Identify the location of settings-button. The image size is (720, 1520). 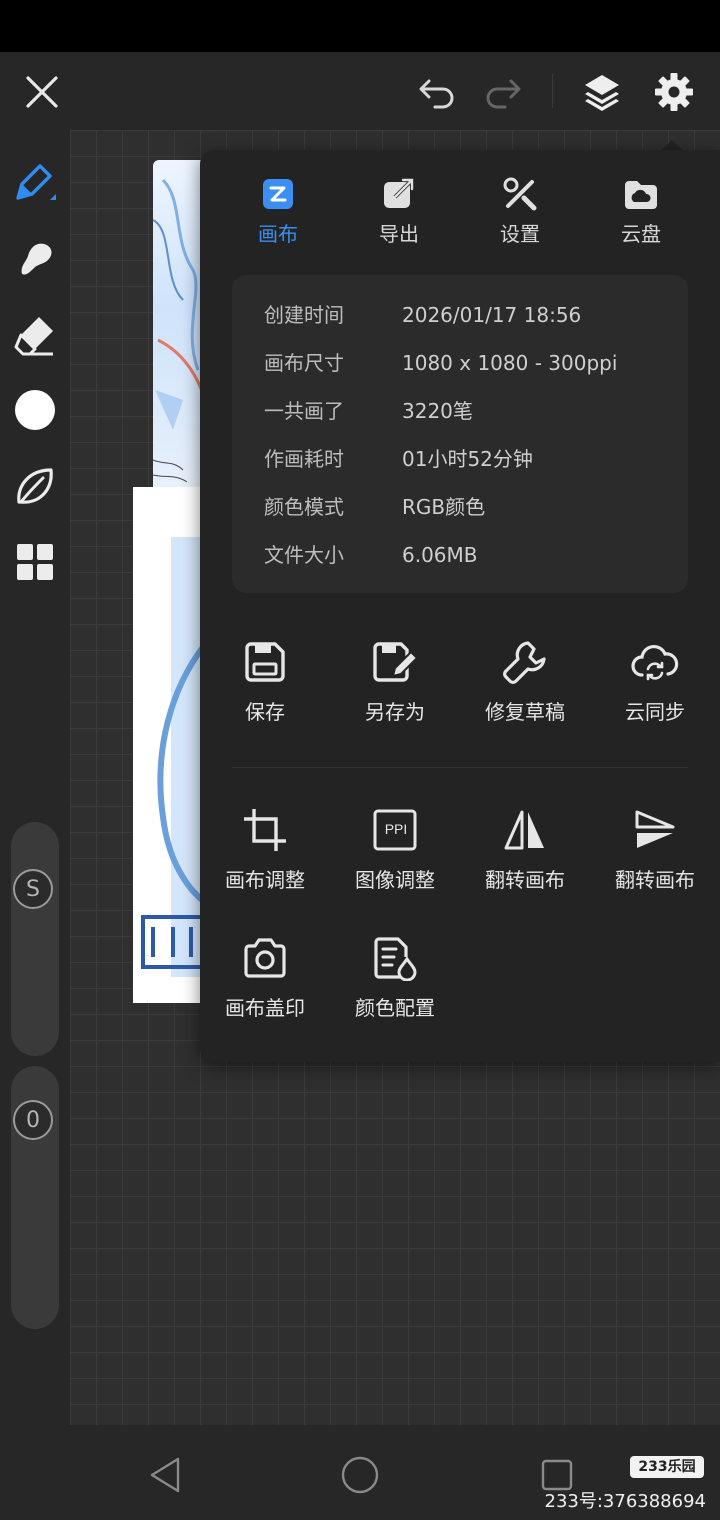
(674, 92).